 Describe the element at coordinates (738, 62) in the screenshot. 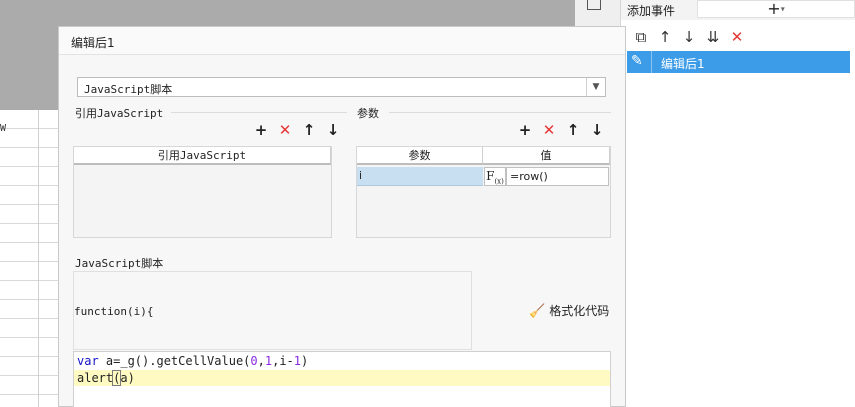

I see `event-list-item: ✎ 编辑后1` at that location.